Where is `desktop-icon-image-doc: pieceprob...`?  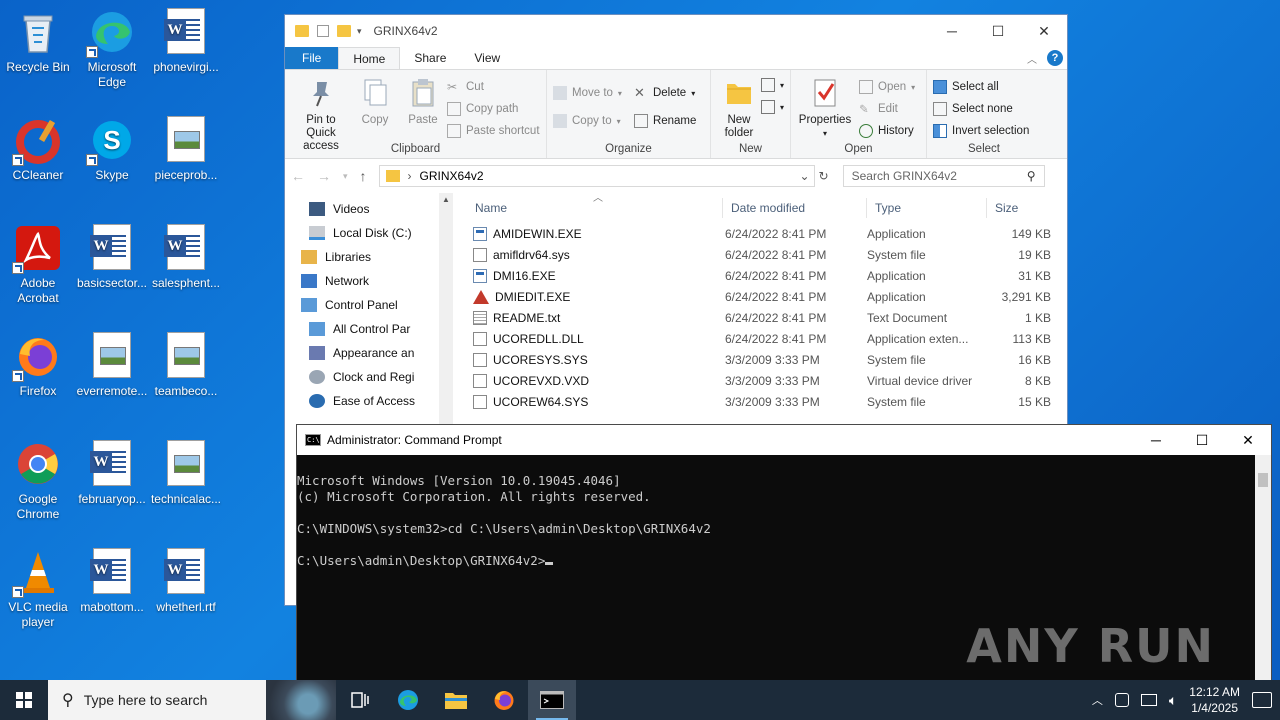
desktop-icon-image-doc: pieceprob... is located at coordinates (186, 149).